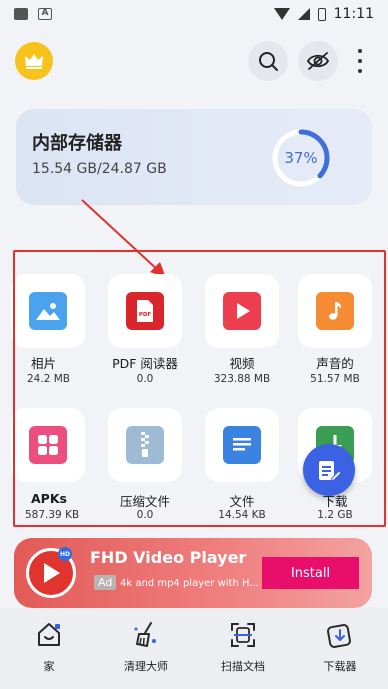 The image size is (388, 689). I want to click on edit-note-icon, so click(330, 471).